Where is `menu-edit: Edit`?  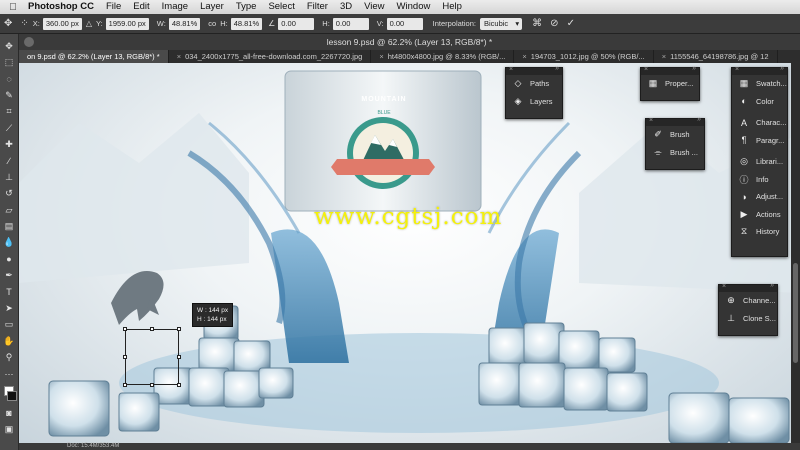 menu-edit: Edit is located at coordinates (141, 7).